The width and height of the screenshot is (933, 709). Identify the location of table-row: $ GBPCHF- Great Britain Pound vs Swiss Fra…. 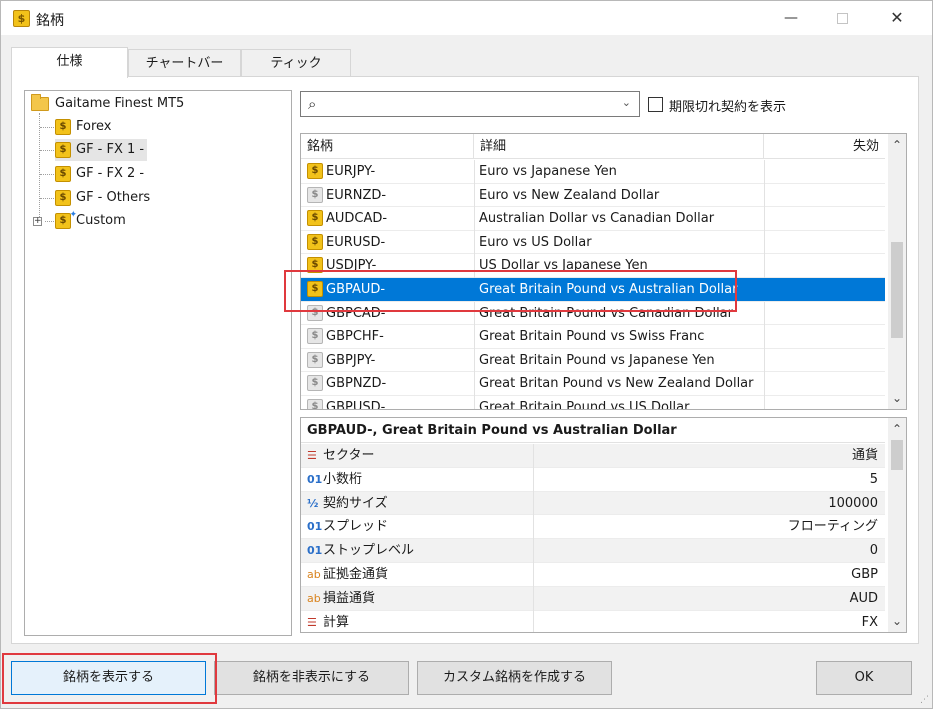
(593, 337).